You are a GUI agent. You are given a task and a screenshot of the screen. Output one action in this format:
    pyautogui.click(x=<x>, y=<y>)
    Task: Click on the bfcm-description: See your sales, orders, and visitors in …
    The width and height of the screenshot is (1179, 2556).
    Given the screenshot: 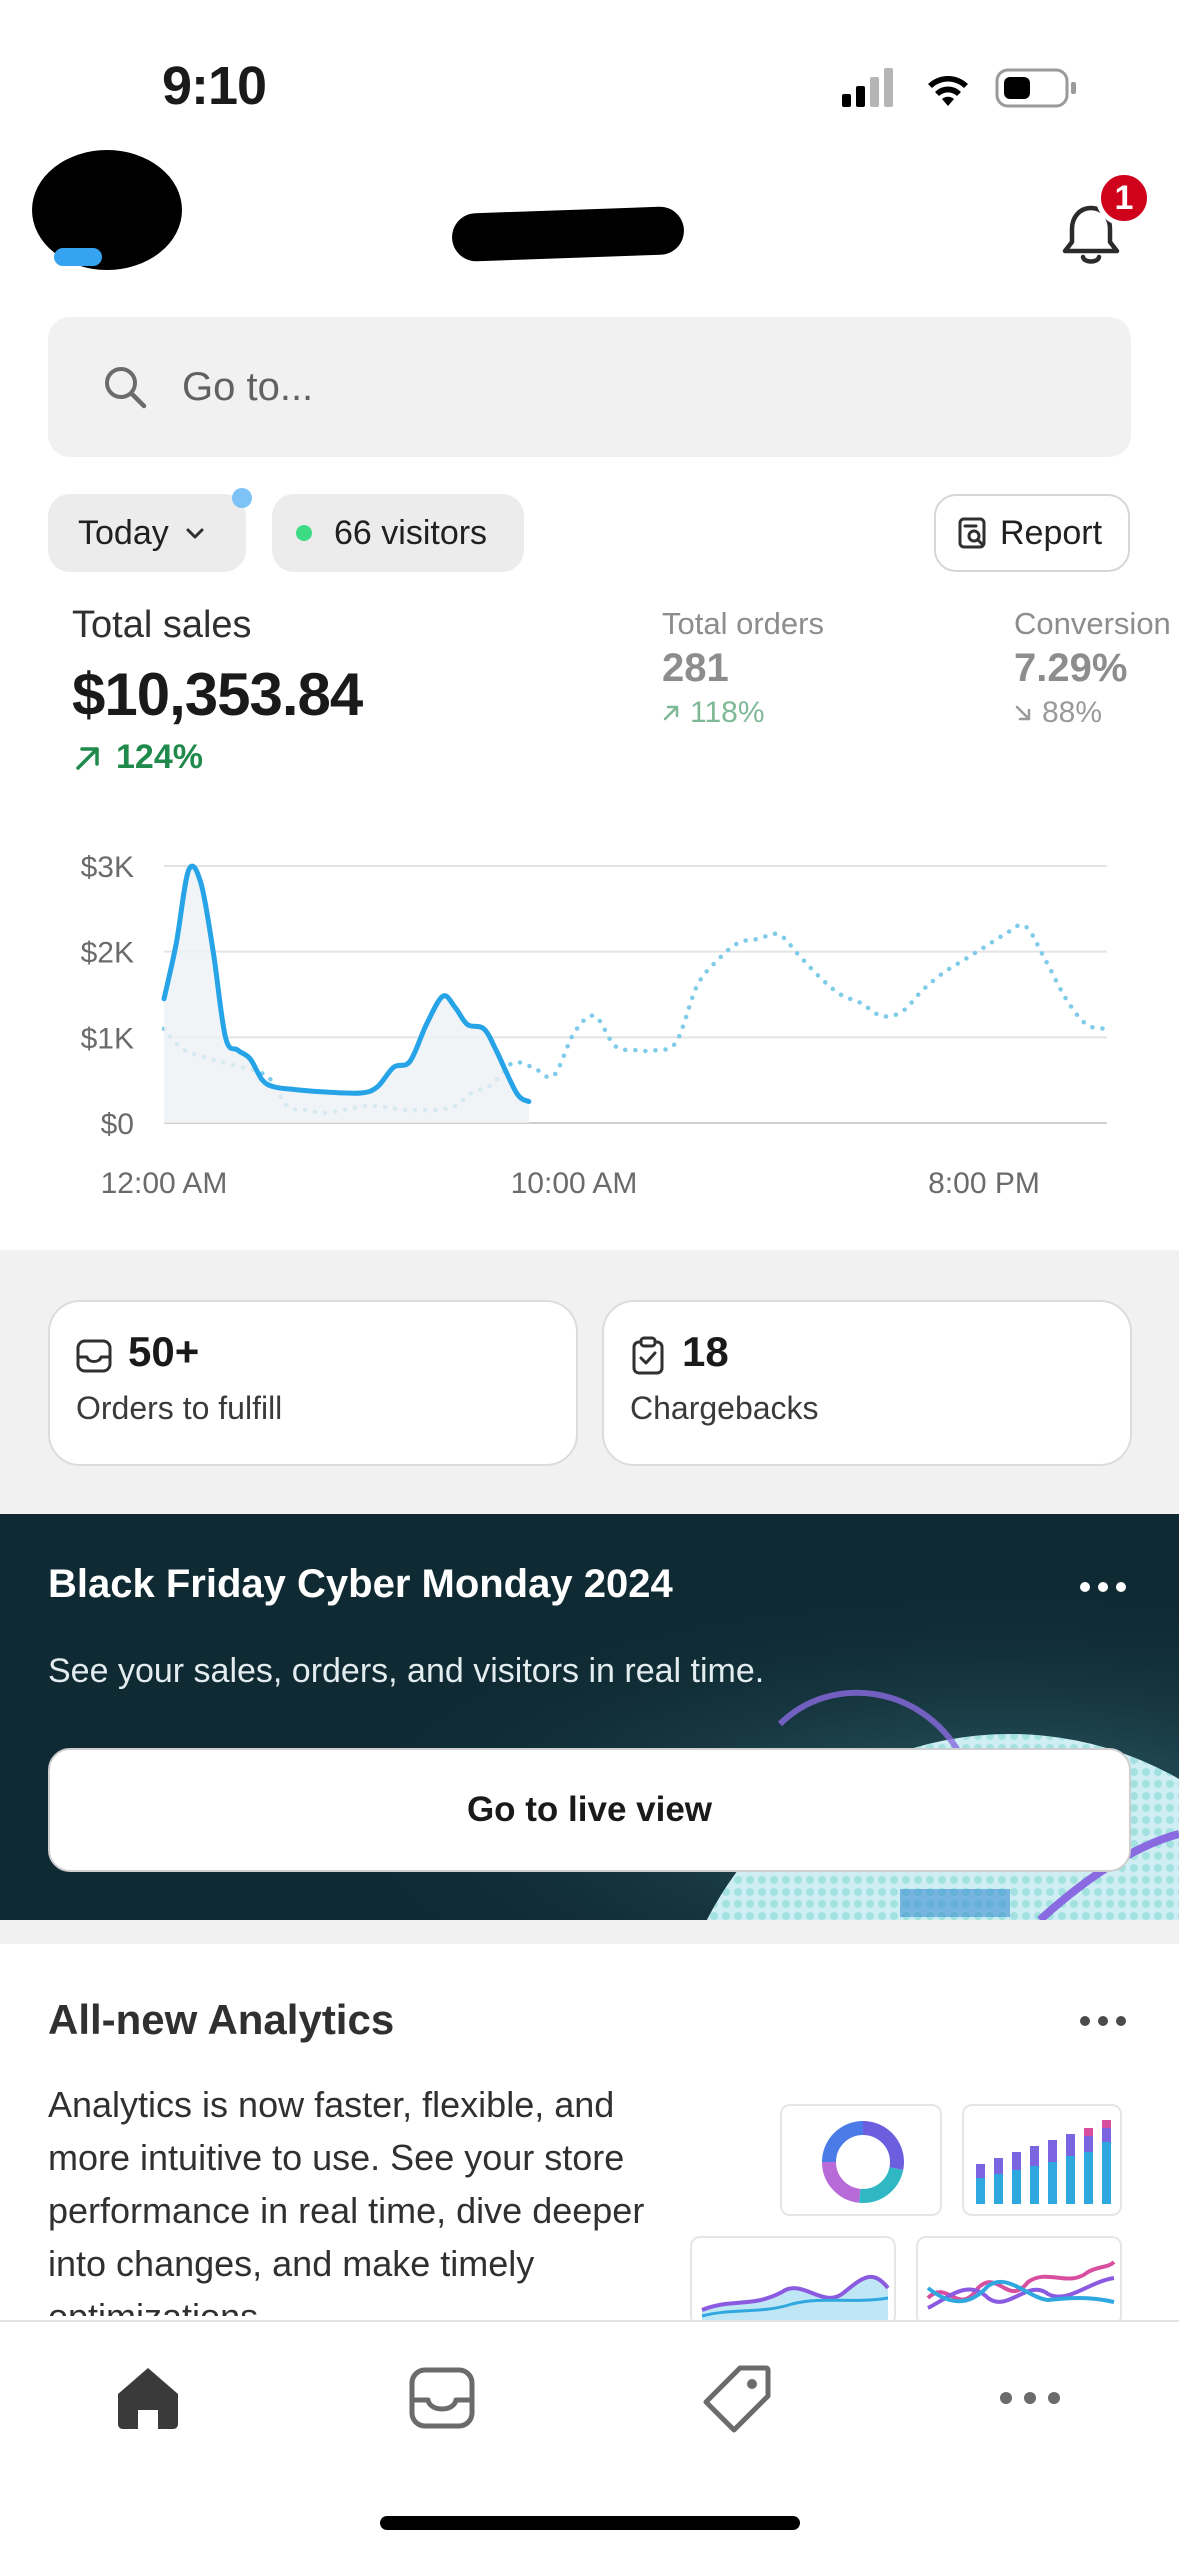 What is the action you would take?
    pyautogui.click(x=406, y=1671)
    